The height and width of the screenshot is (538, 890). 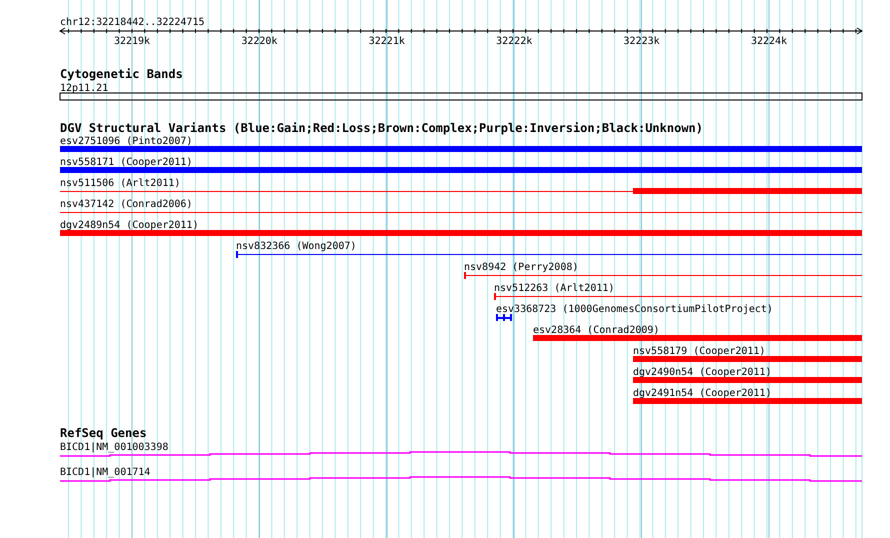 What do you see at coordinates (381, 128) in the screenshot?
I see `track-title: DGV Structural Variants (Blue:Gain;Red:Loss;Brown:Complex;Purple:Inversion;Black:Unknown)` at bounding box center [381, 128].